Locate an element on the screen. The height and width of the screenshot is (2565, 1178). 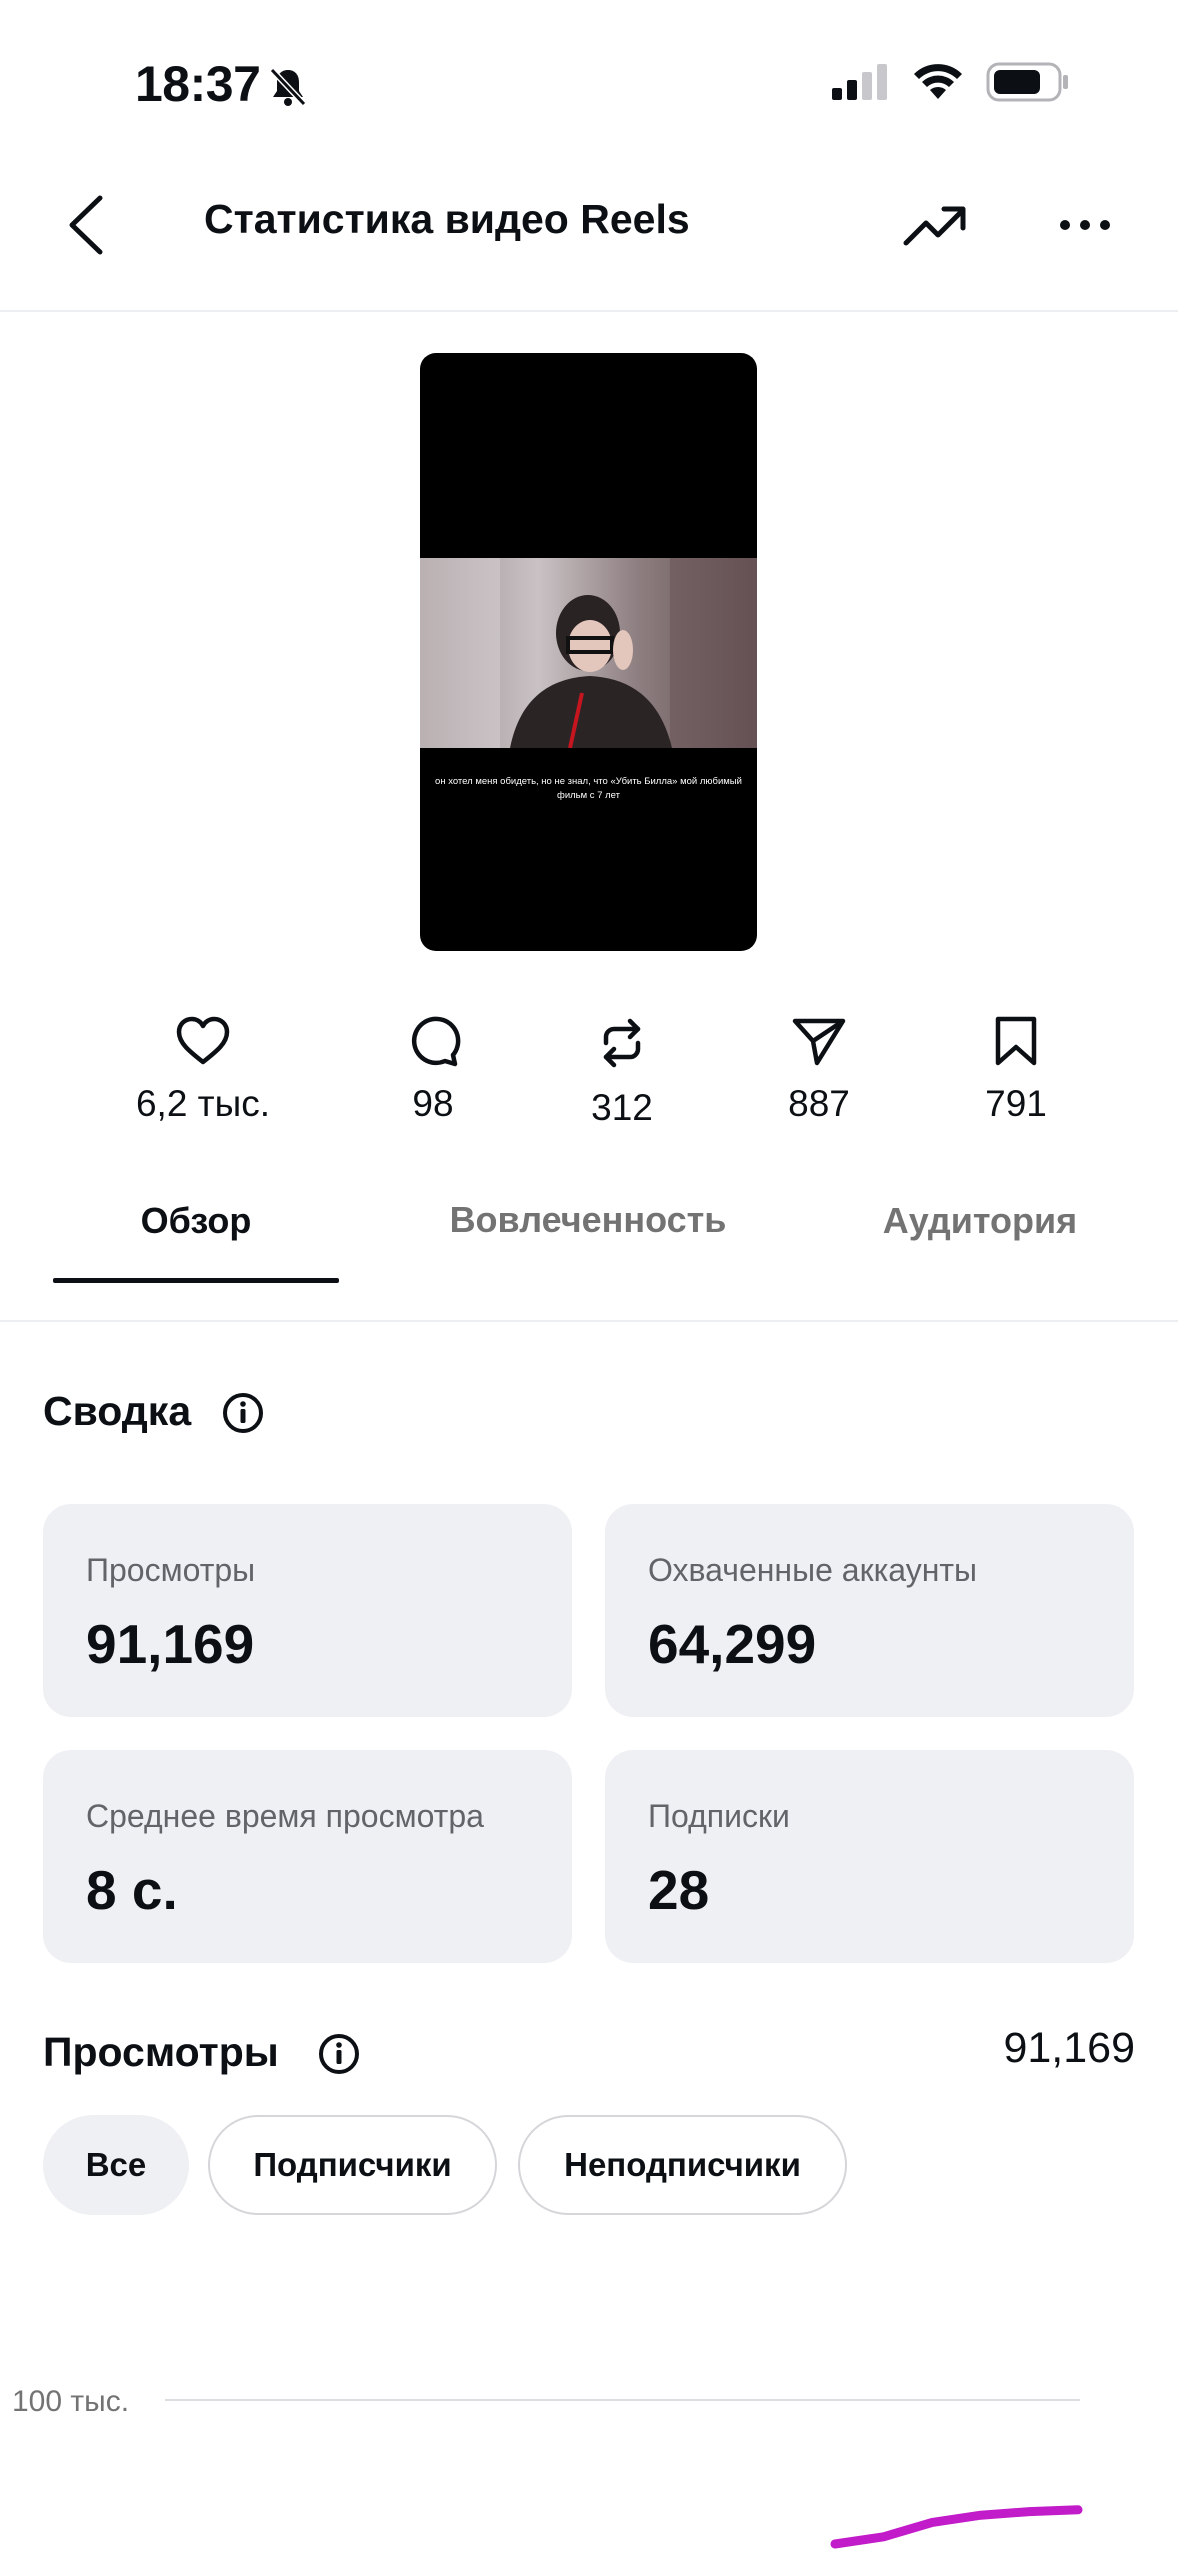
trends-button is located at coordinates (935, 225).